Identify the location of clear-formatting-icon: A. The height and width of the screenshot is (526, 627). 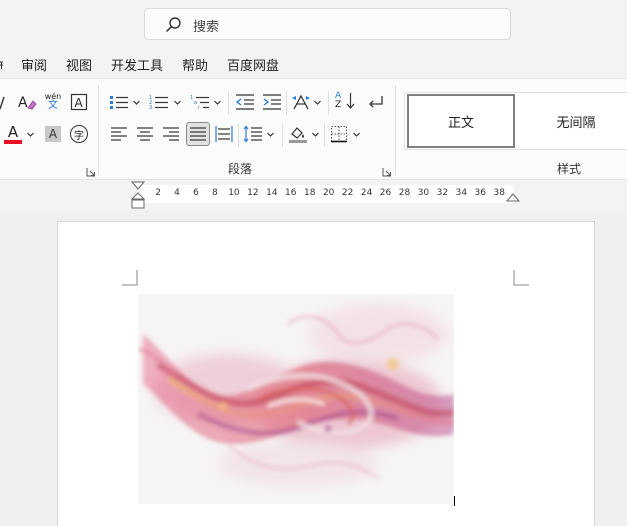
(27, 103).